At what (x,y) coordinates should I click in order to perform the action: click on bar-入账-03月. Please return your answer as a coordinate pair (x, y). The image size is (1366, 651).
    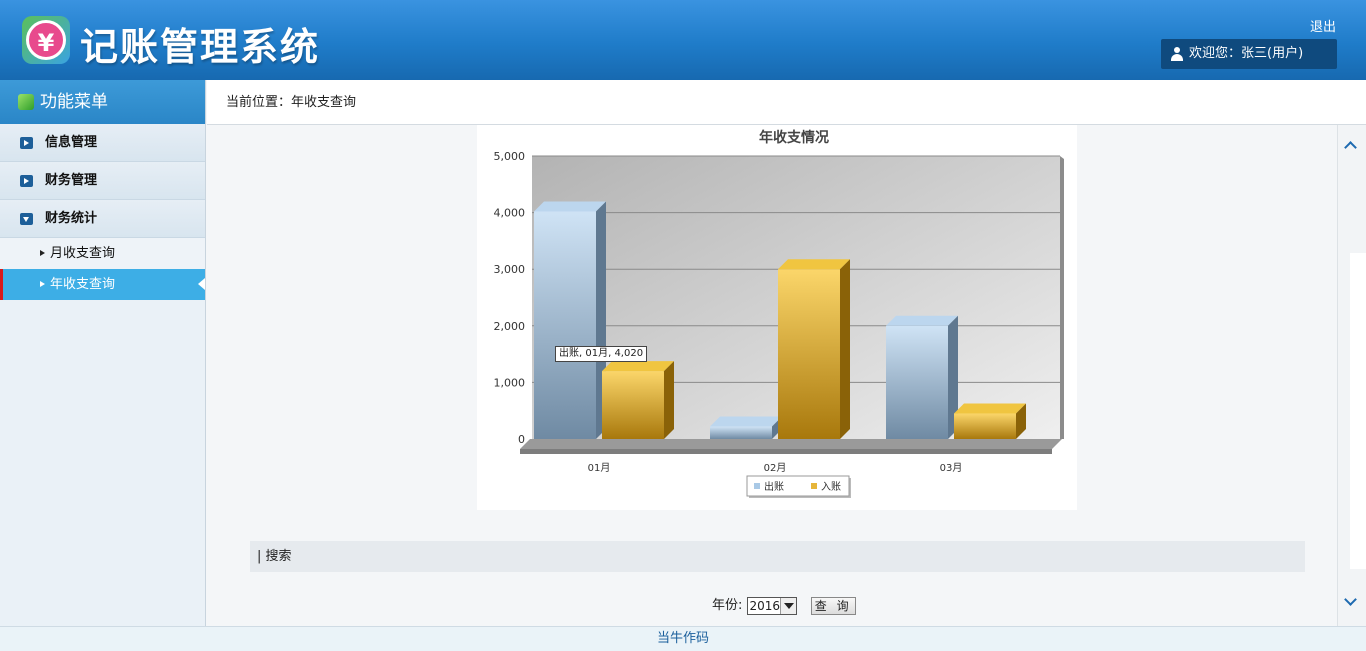
    Looking at the image, I should click on (990, 421).